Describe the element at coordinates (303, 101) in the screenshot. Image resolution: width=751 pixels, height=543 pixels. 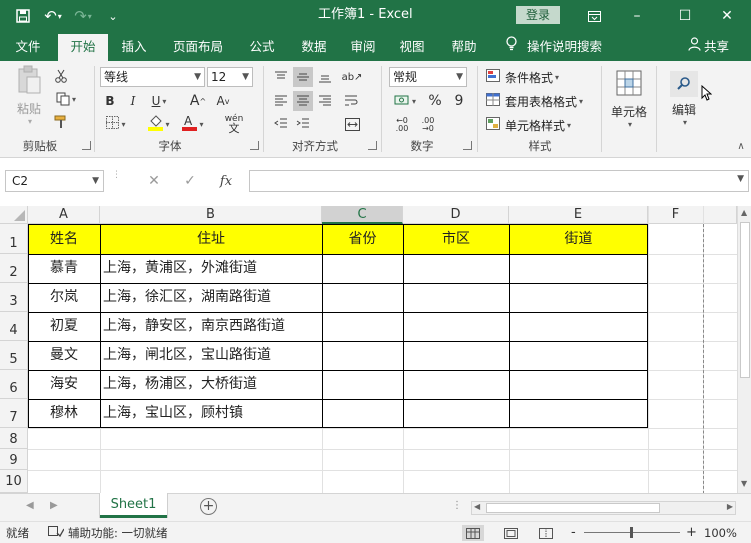
I see `align-center-icon` at that location.